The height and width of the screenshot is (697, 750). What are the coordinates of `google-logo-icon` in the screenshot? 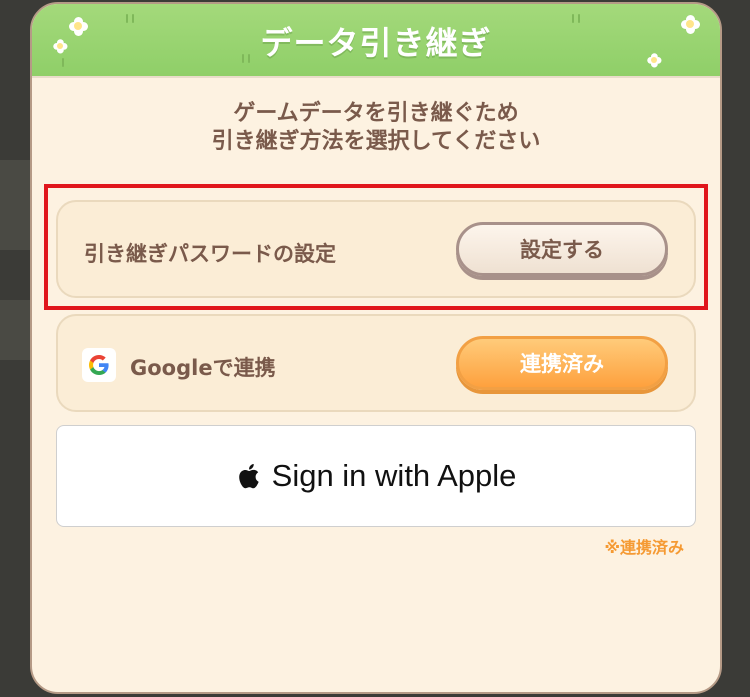 It's located at (99, 365).